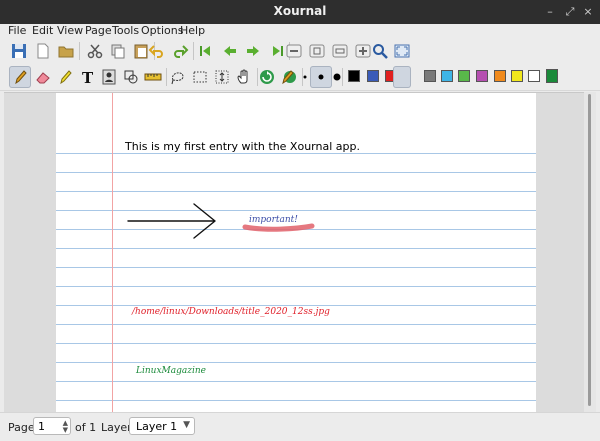 This screenshot has height=441, width=600. I want to click on page-number-value: 1, so click(41, 426).